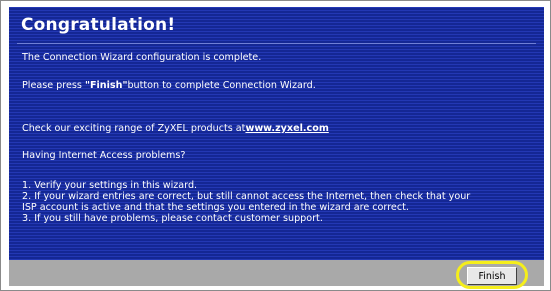 This screenshot has width=551, height=291. What do you see at coordinates (492, 276) in the screenshot?
I see `finish-button: Finish` at bounding box center [492, 276].